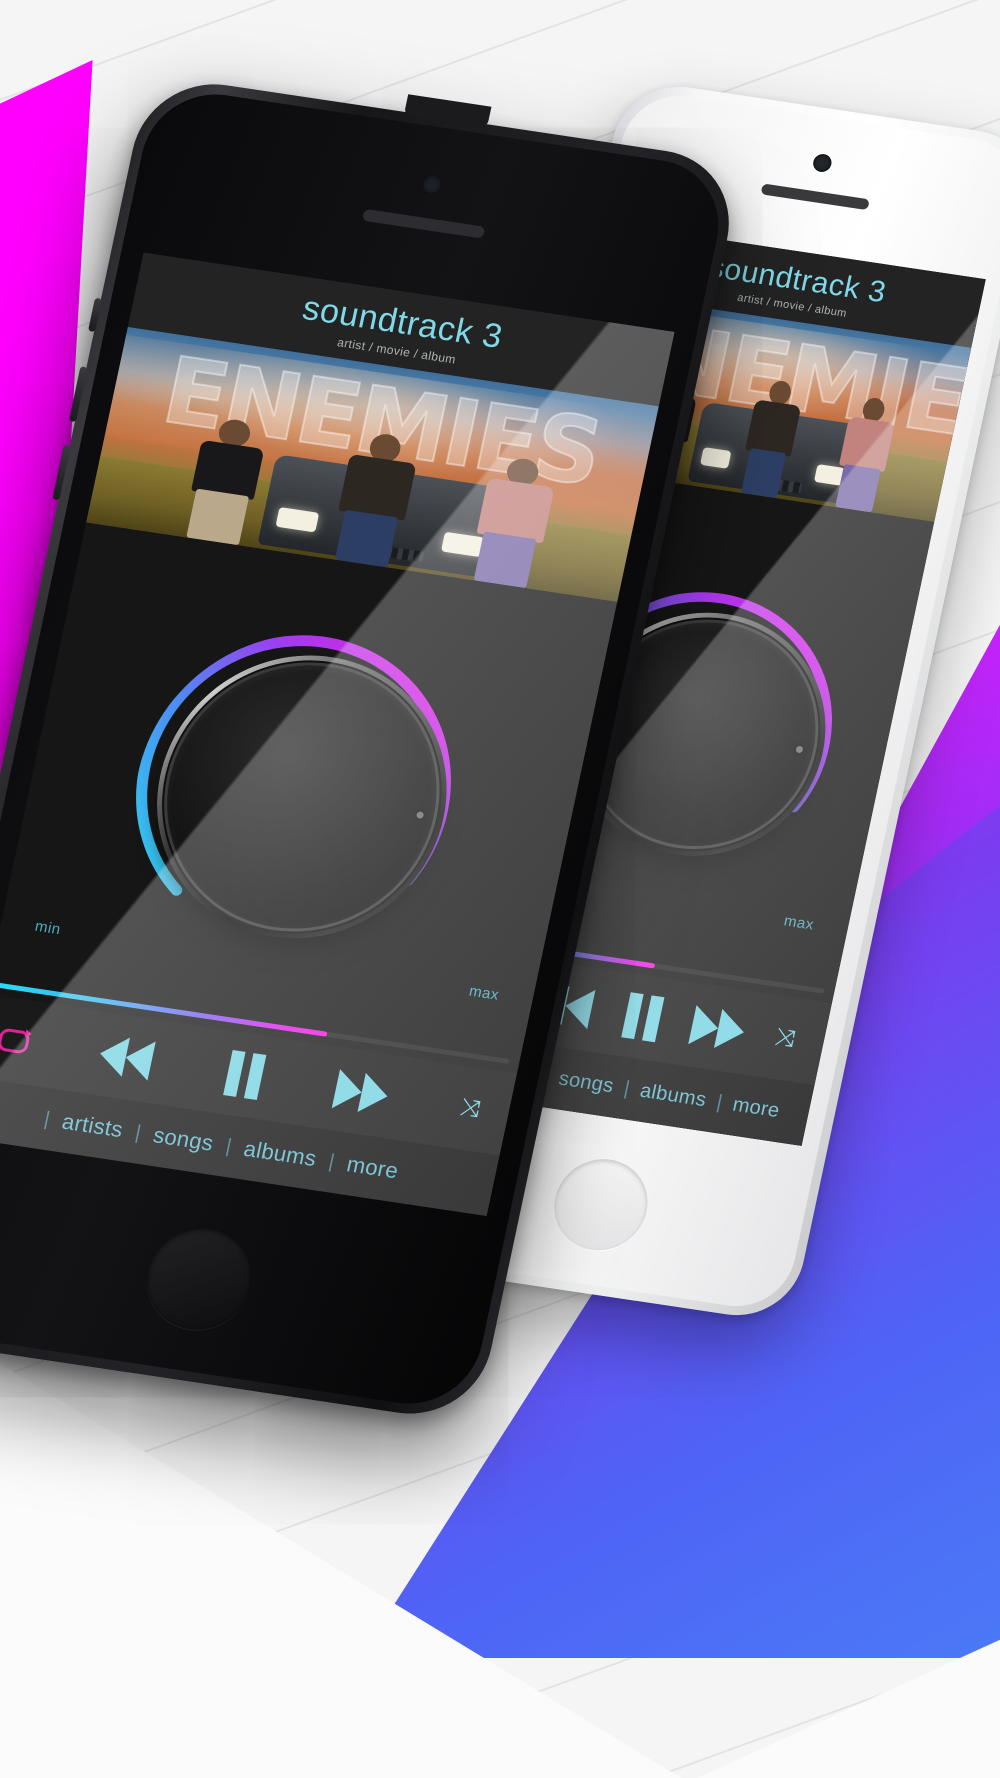  Describe the element at coordinates (48, 928) in the screenshot. I see `volume-min-label: min` at that location.